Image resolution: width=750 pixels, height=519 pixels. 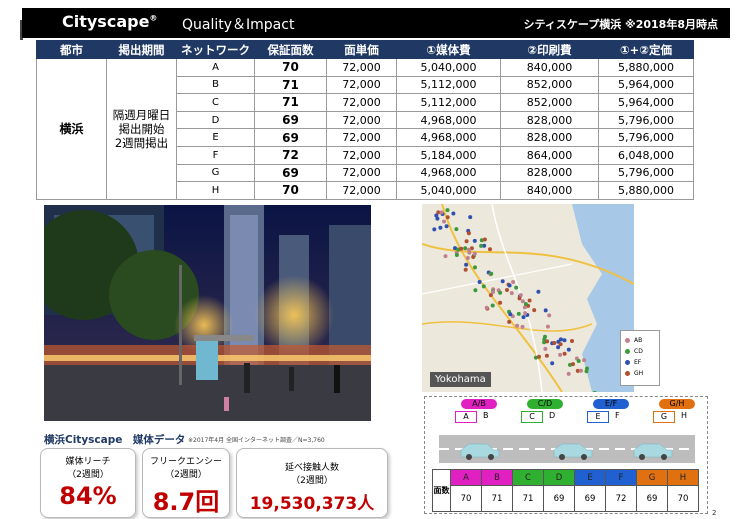 I want to click on network-cell: C, so click(x=215, y=102).